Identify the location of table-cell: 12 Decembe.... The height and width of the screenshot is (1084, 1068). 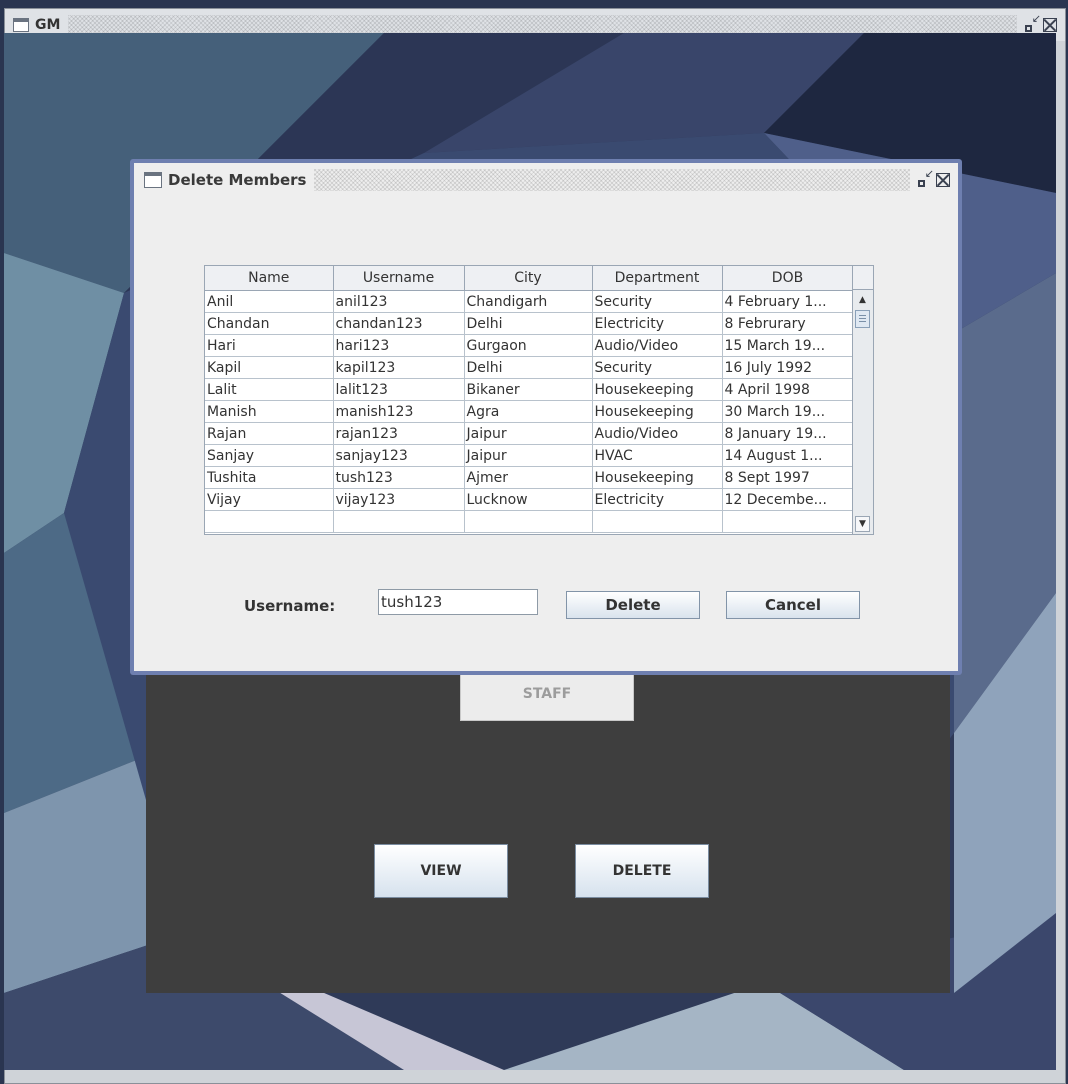
(788, 499).